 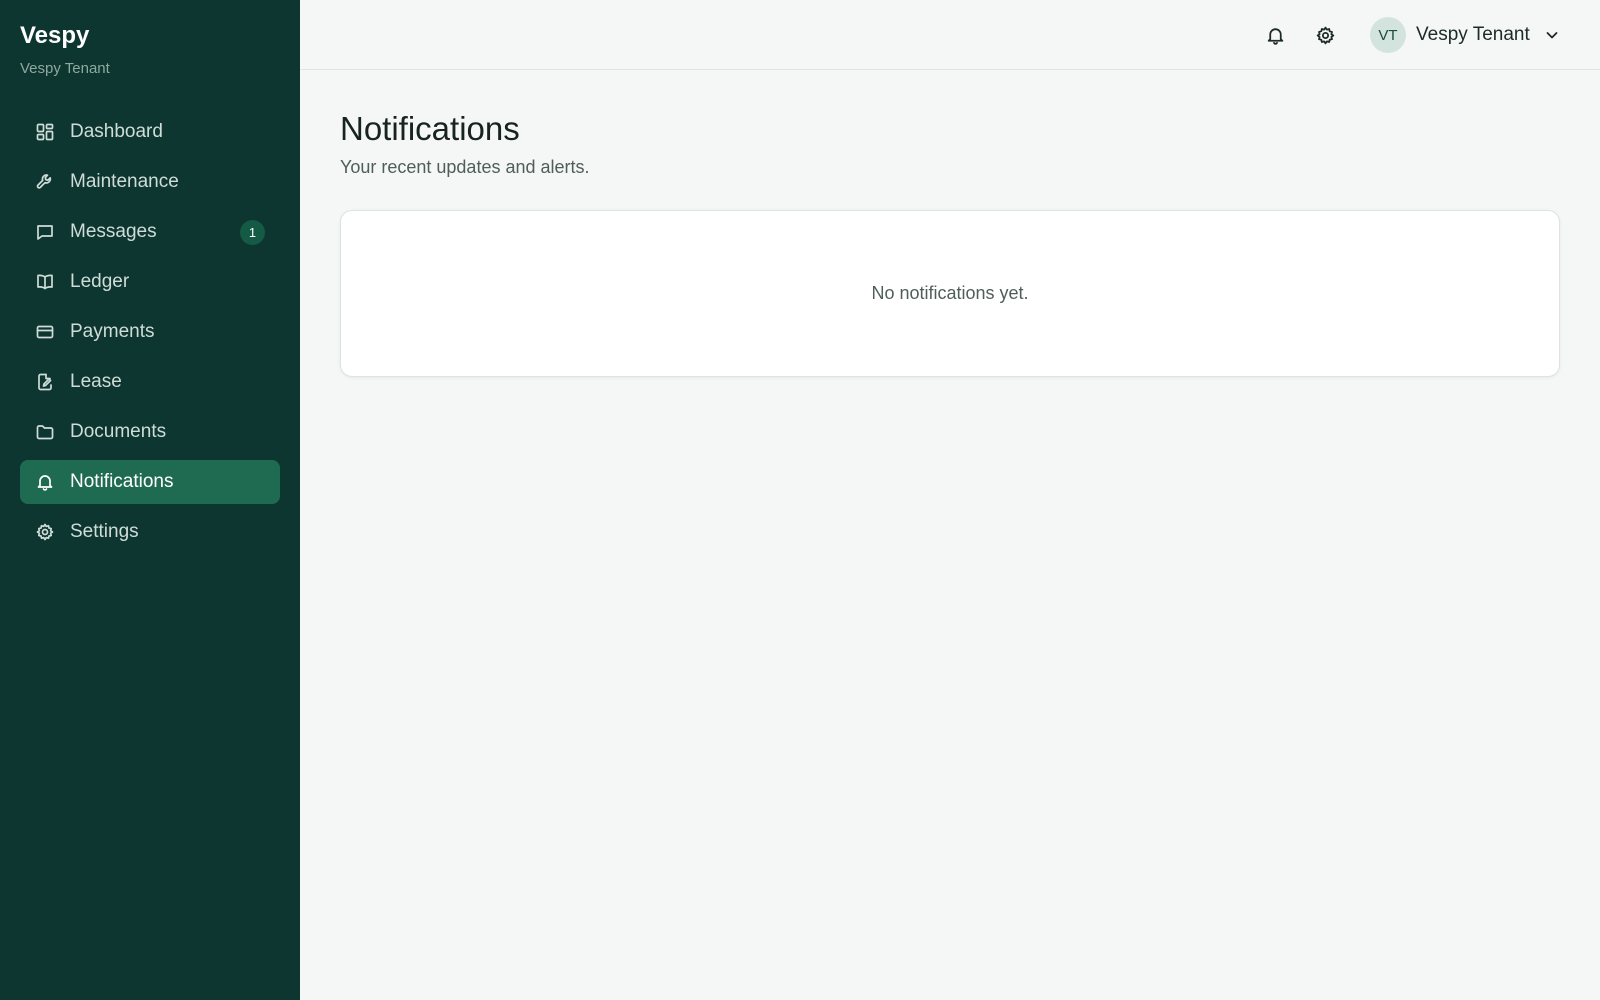 I want to click on credit-card-icon, so click(x=45, y=332).